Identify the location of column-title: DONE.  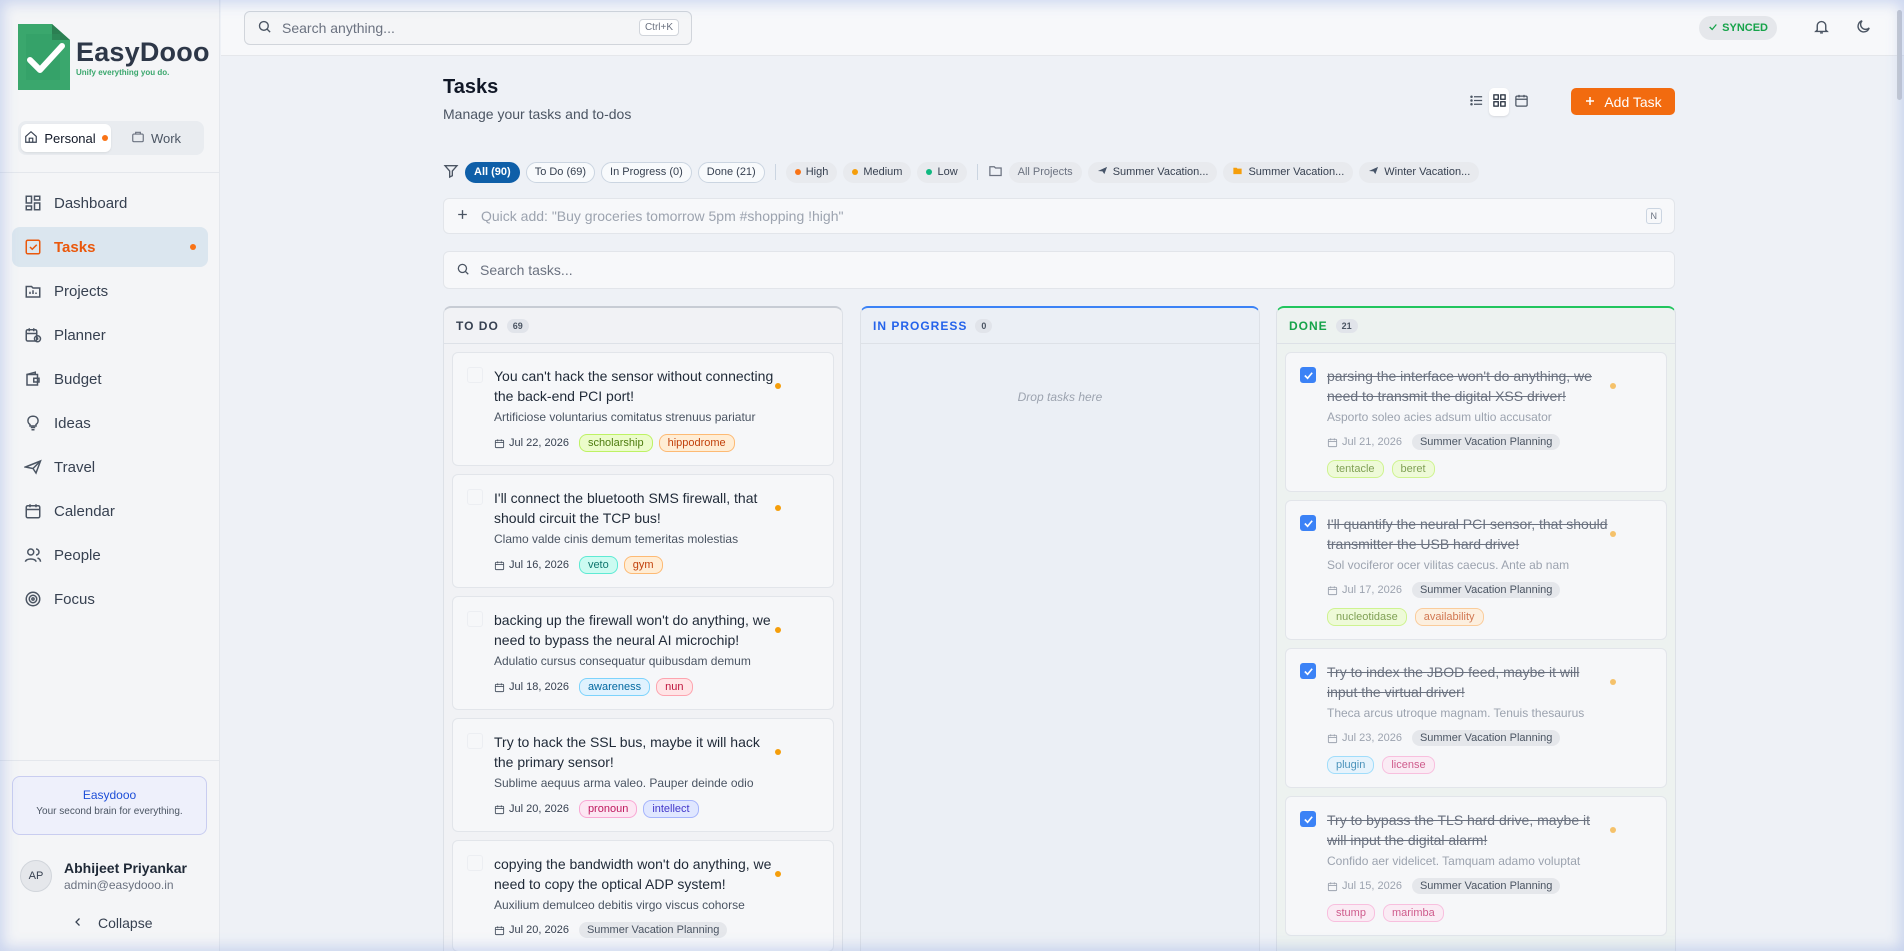
(1308, 325).